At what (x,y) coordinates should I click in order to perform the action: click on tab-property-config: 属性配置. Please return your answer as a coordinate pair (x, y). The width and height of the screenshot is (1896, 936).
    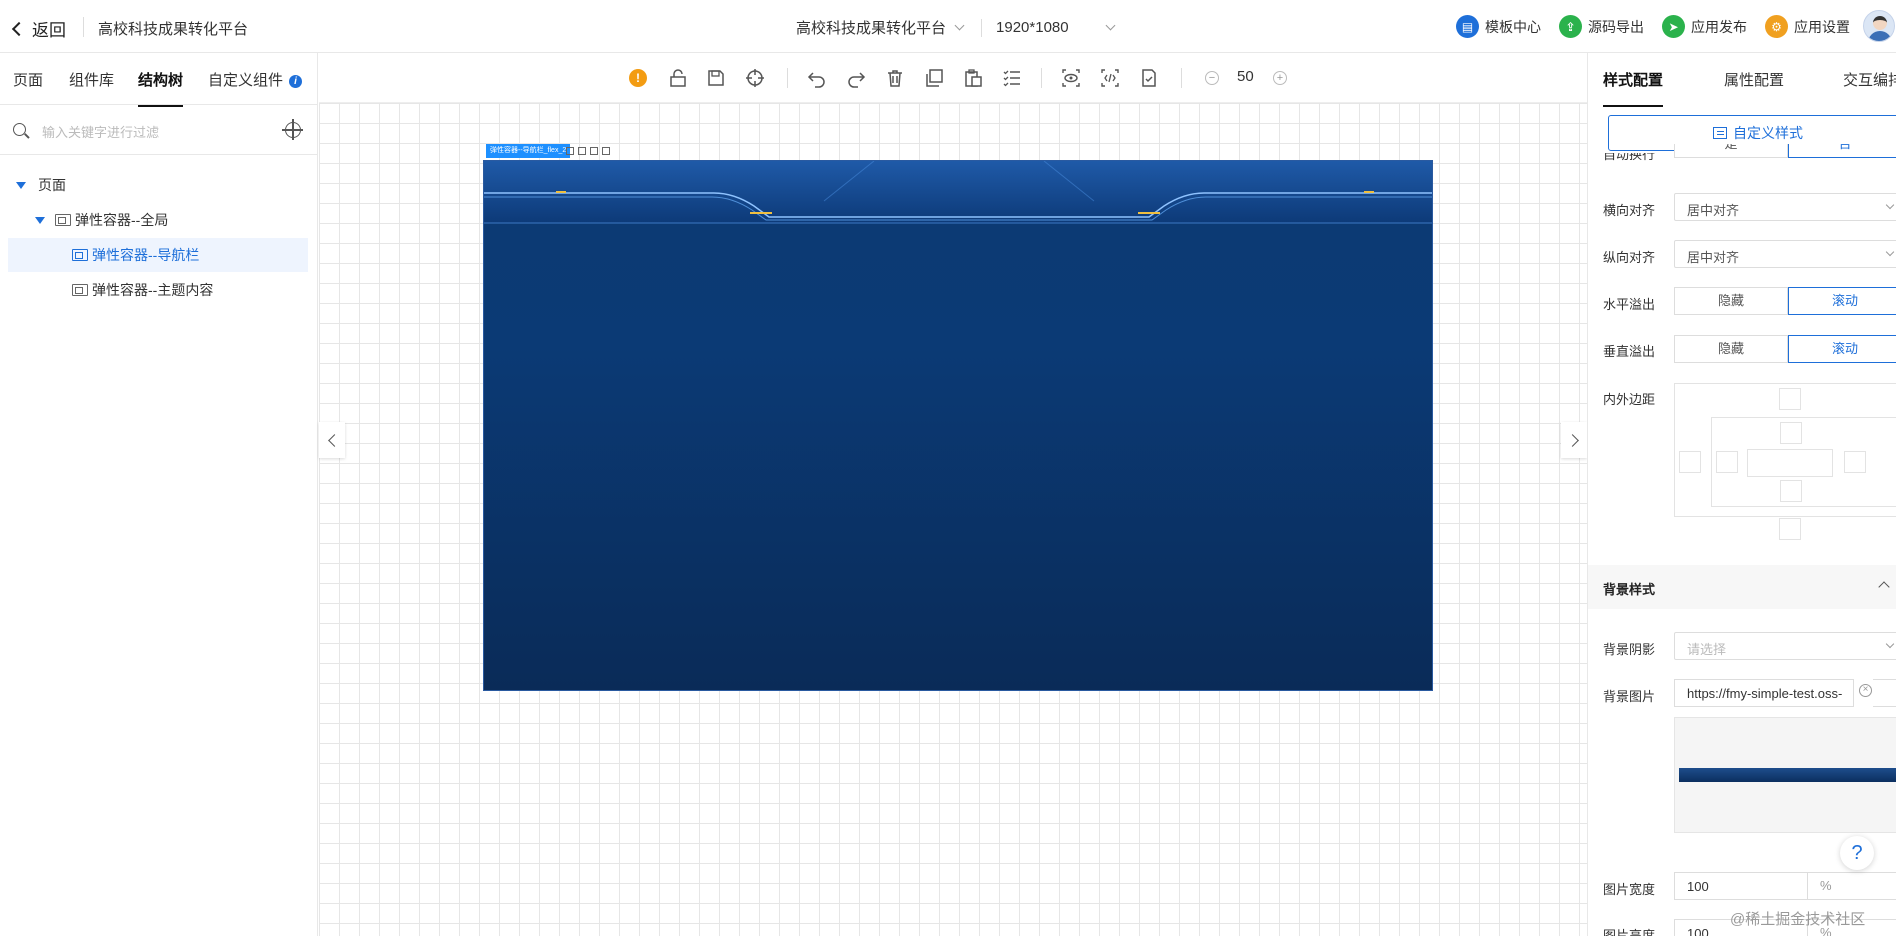
    Looking at the image, I should click on (1754, 79).